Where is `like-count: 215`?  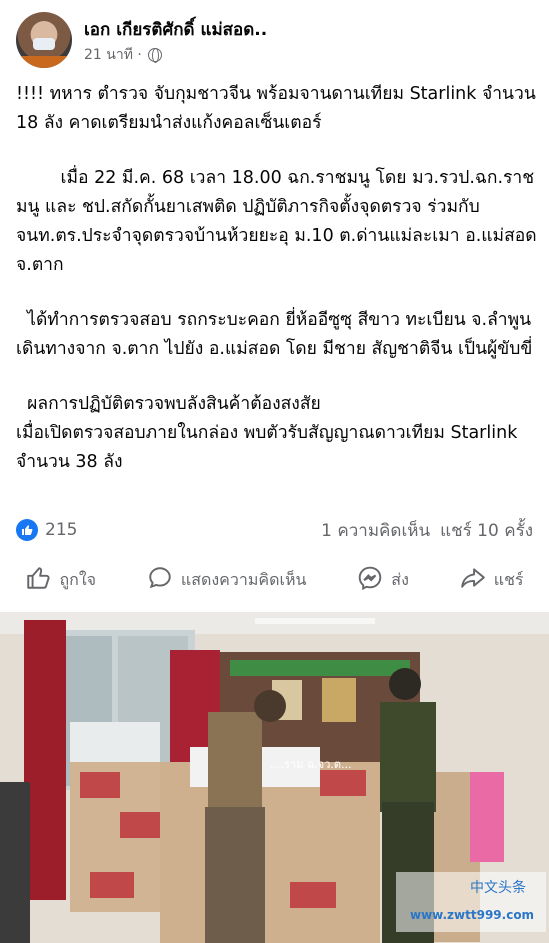 like-count: 215 is located at coordinates (46, 530).